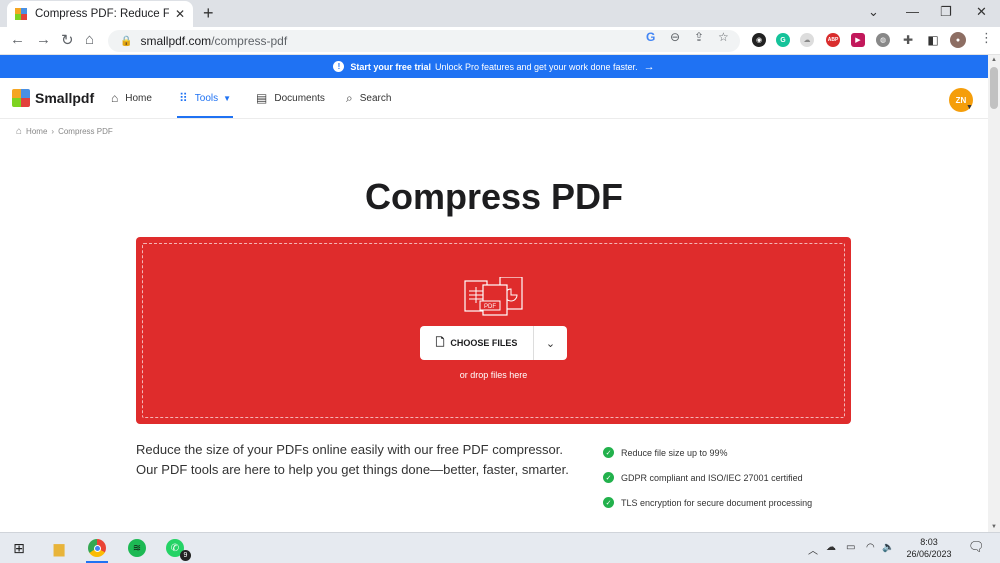 This screenshot has width=1000, height=563. I want to click on menu-kebab-icon: ⋮, so click(986, 38).